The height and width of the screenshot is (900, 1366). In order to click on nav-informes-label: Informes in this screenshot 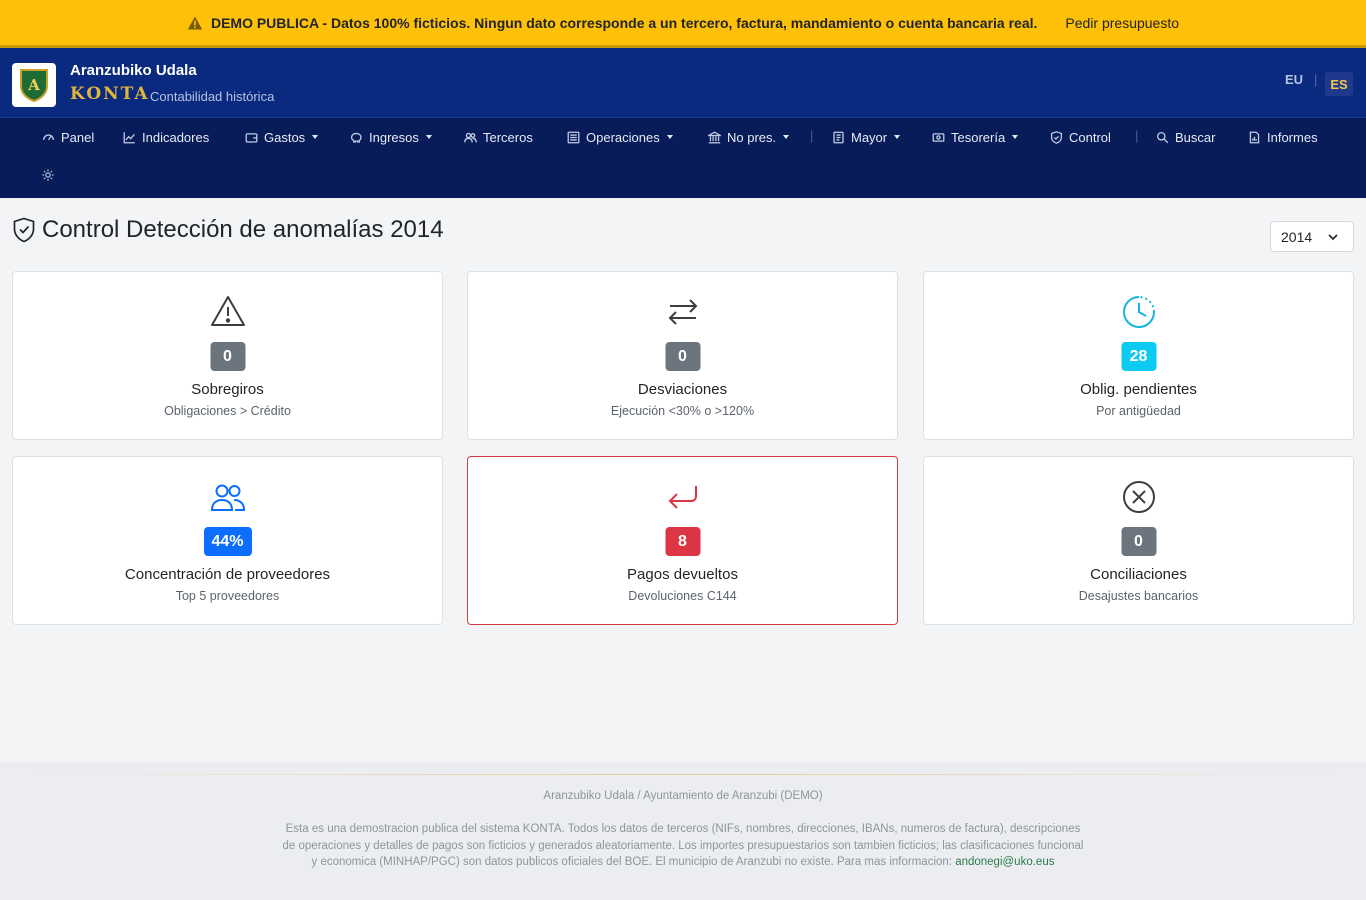, I will do `click(1292, 137)`.